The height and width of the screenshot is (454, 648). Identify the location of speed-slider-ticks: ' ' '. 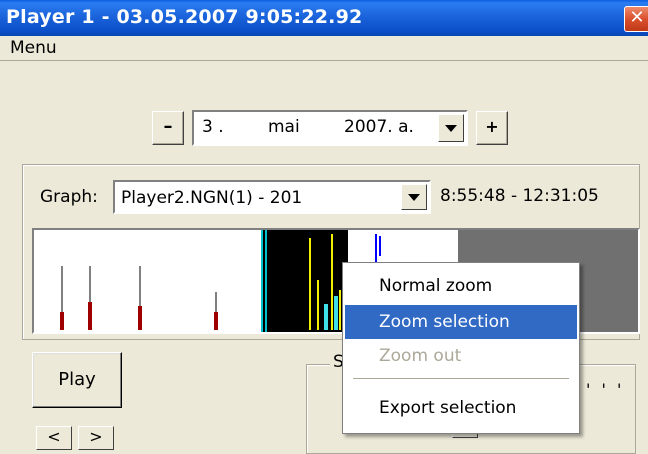
(605, 389).